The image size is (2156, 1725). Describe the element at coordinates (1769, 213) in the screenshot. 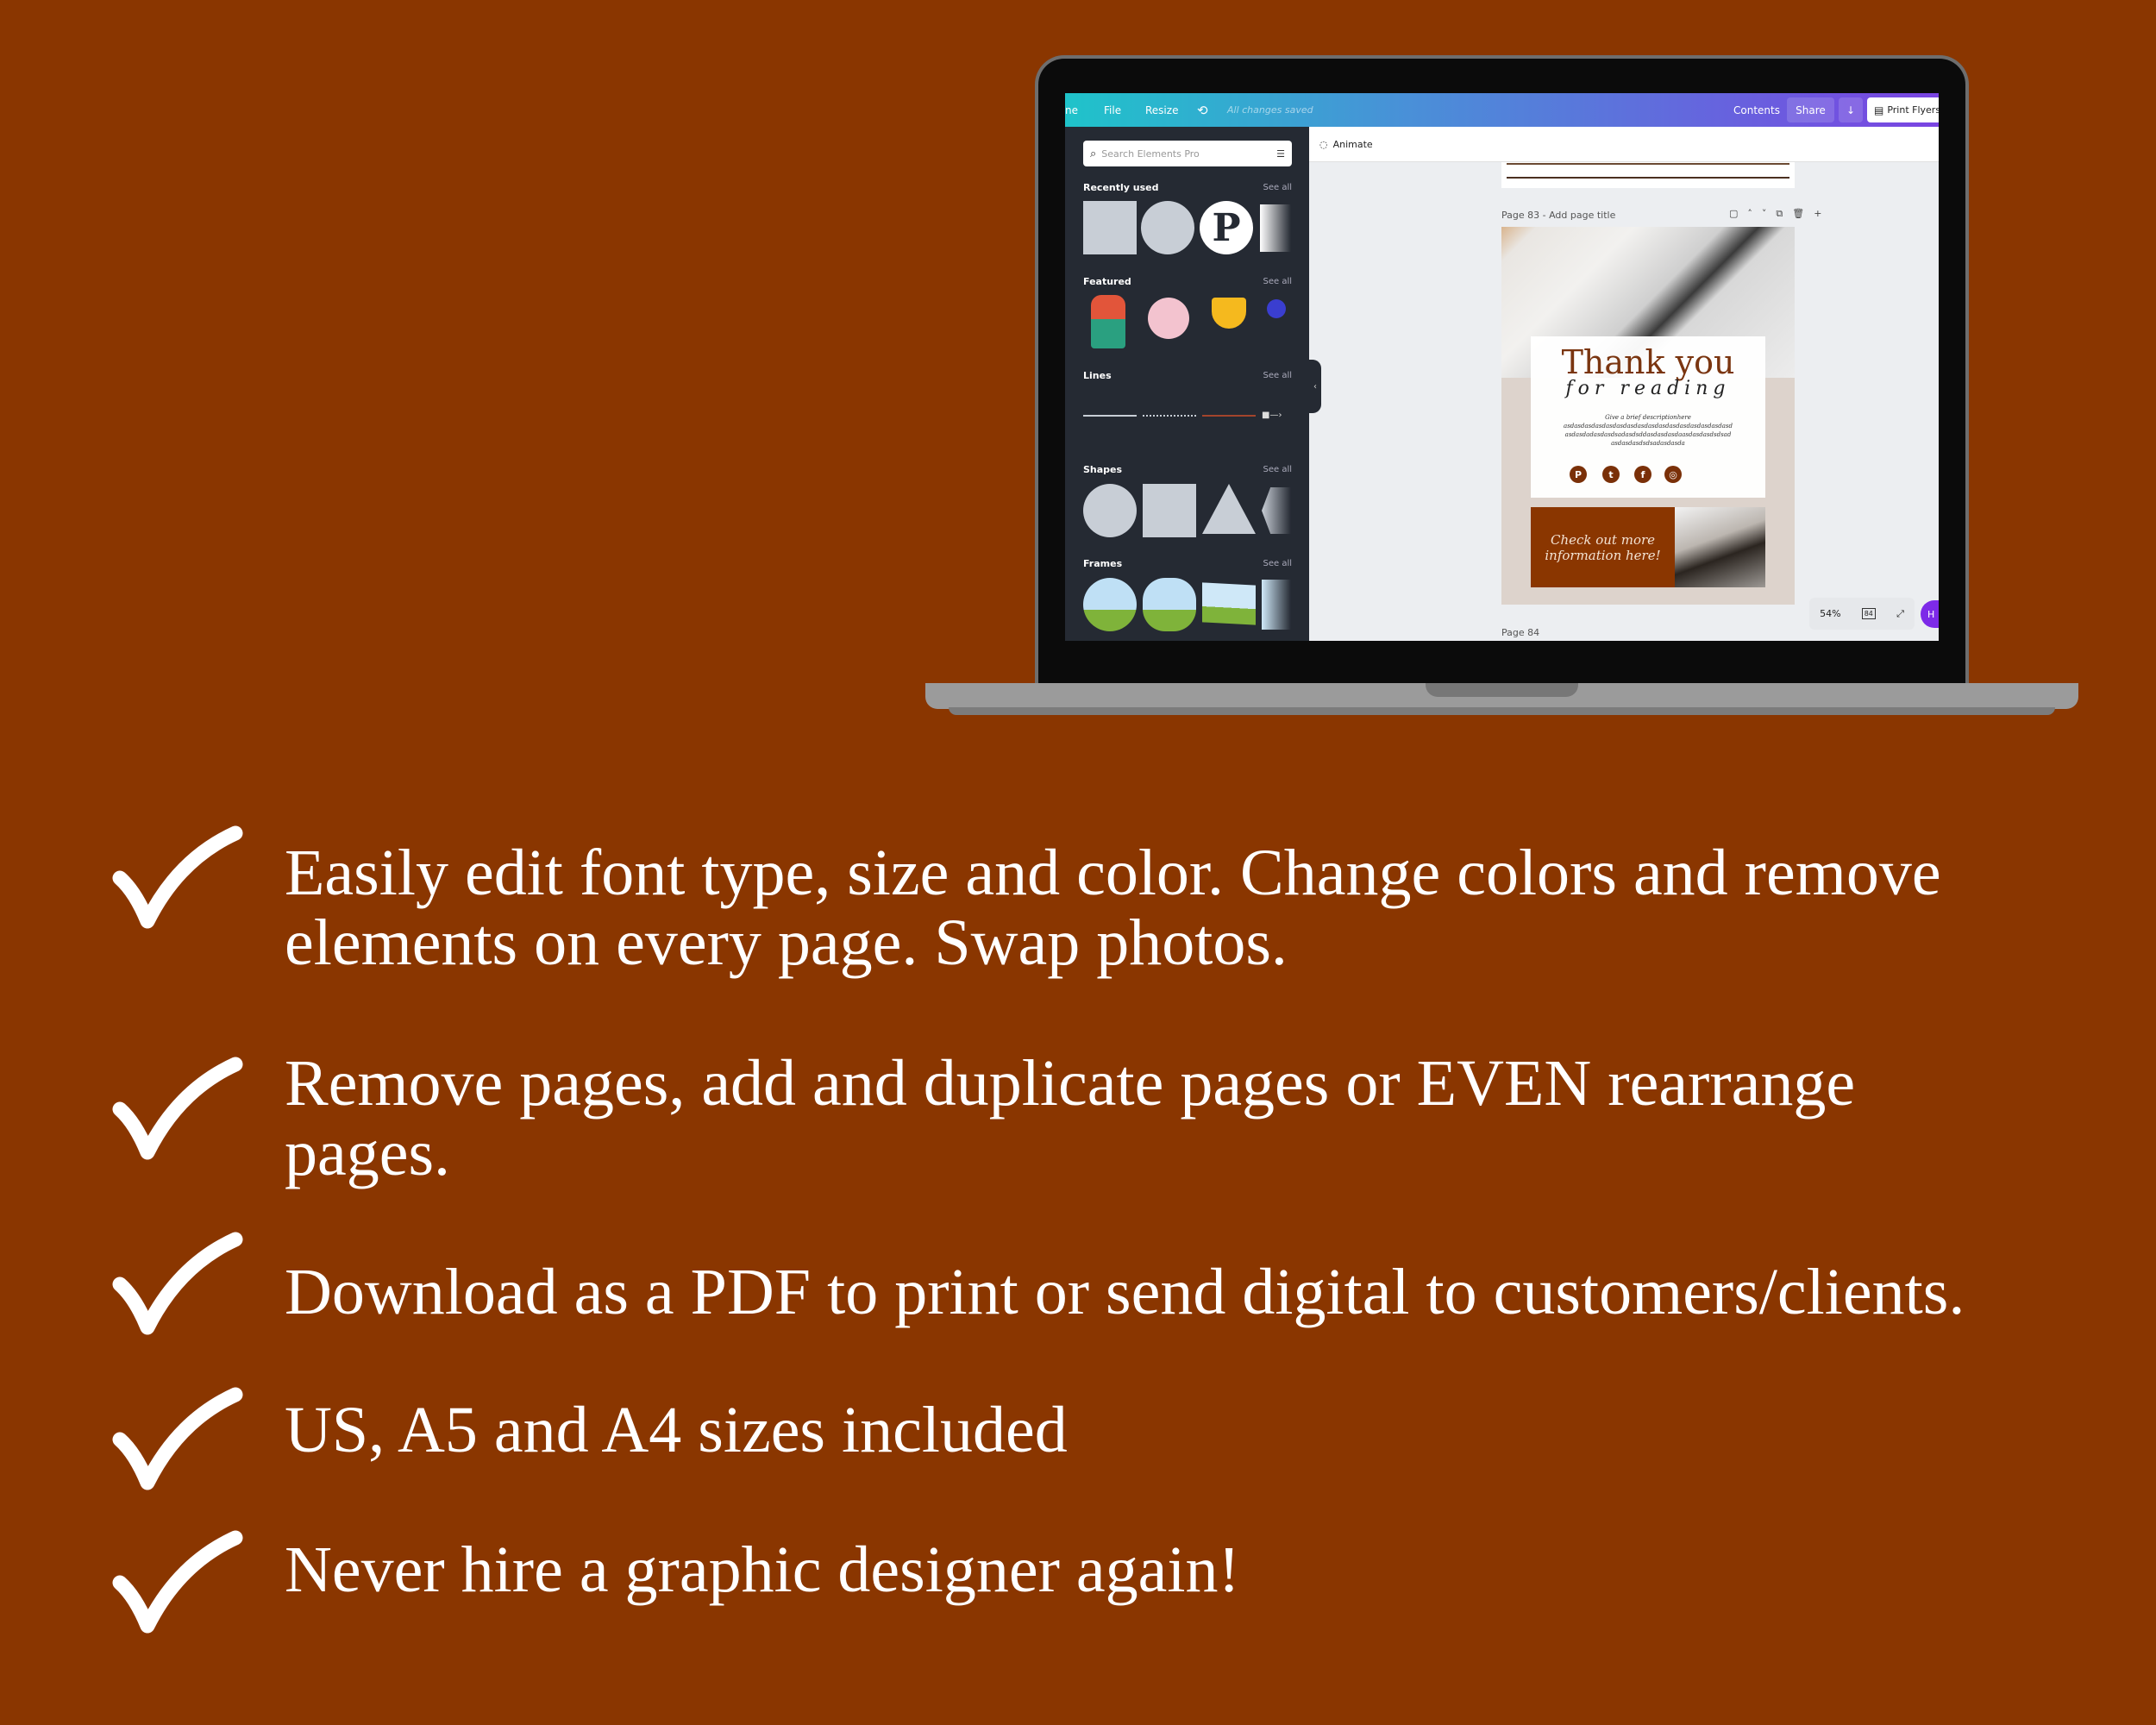

I see `move-down-icon: ˅` at that location.